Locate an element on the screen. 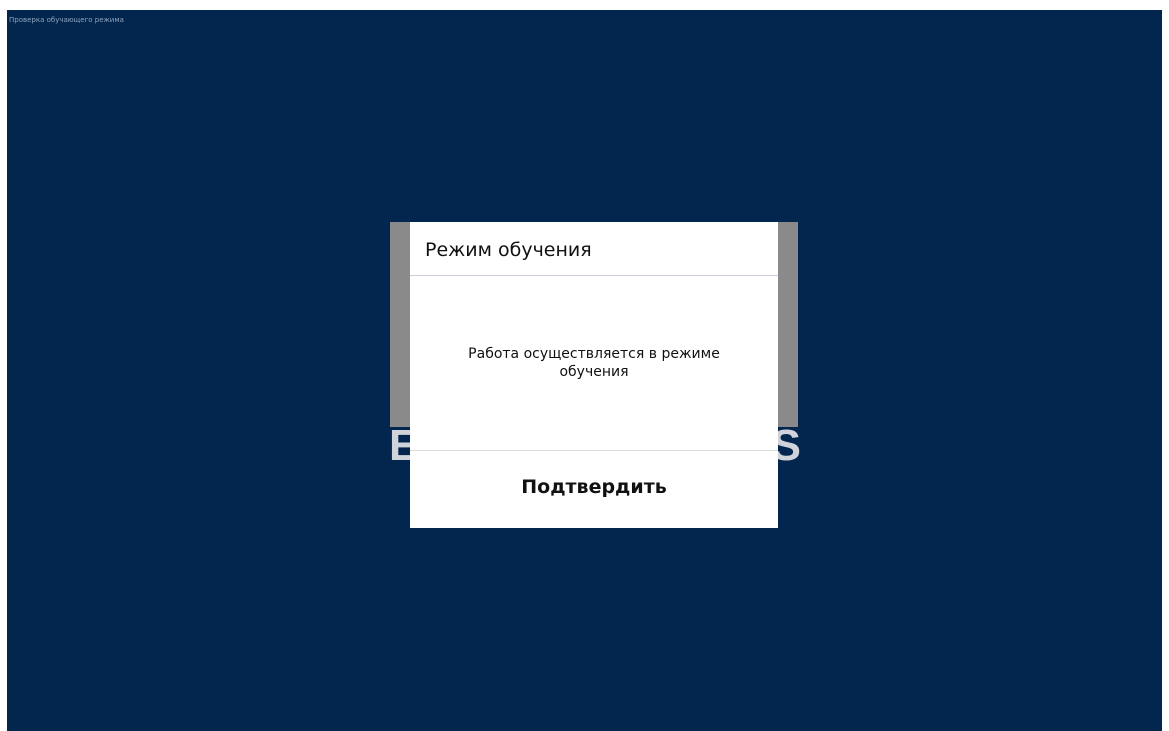 Image resolution: width=1169 pixels, height=731 pixels. confirm-button-label: Подтвердить is located at coordinates (594, 486).